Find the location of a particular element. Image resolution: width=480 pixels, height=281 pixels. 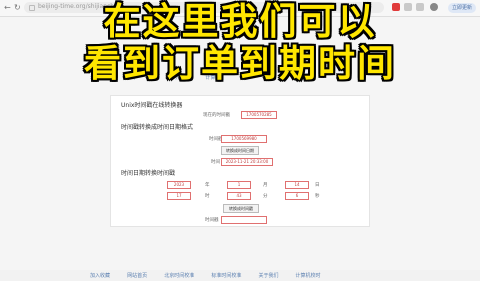

result-time-field: 2023-11-21 20:33:00 is located at coordinates (247, 162).